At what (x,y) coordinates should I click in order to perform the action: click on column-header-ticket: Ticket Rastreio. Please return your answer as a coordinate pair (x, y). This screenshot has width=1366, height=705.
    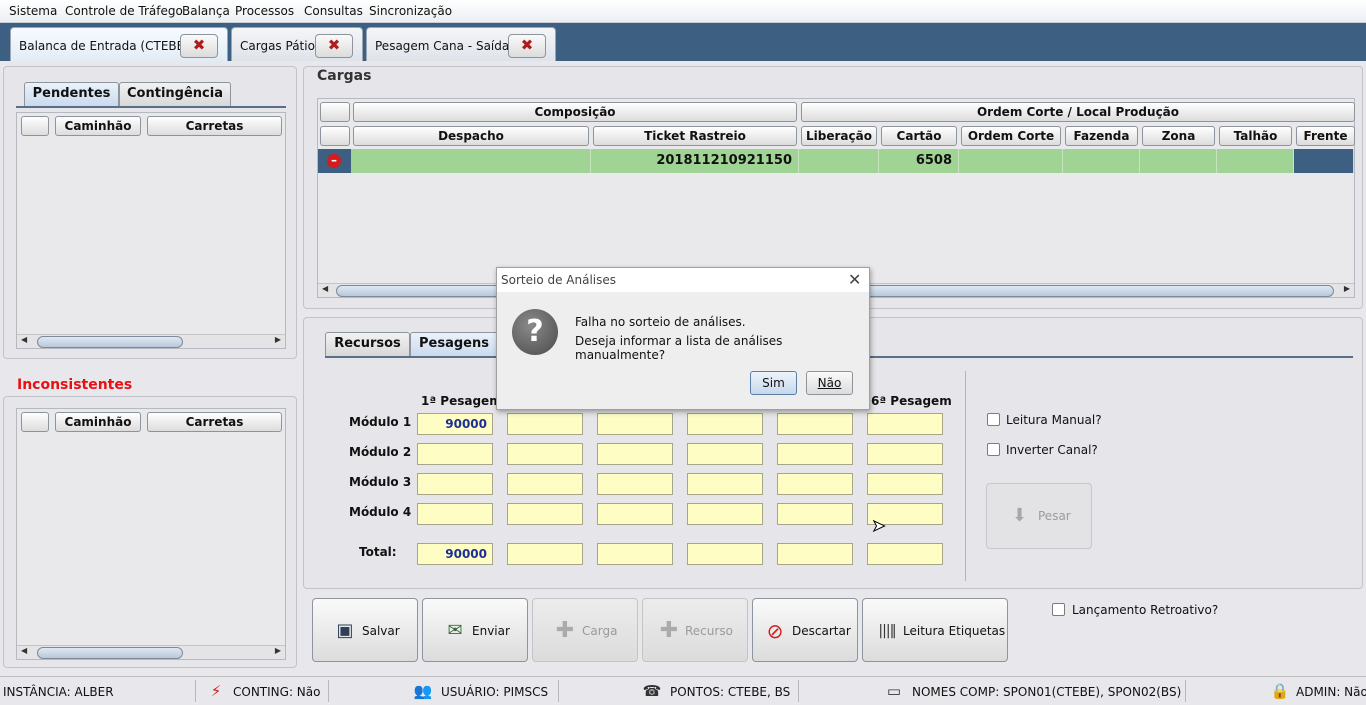
    Looking at the image, I should click on (695, 136).